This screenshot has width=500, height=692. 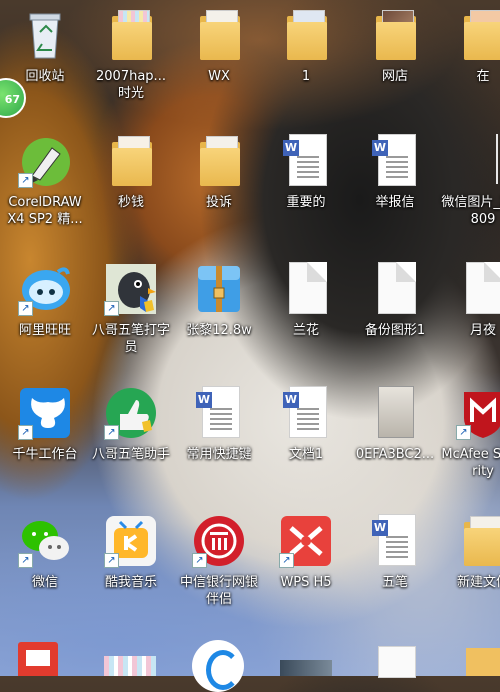 I want to click on desktop-icon-wechat: ↗ 微信, so click(x=45, y=563).